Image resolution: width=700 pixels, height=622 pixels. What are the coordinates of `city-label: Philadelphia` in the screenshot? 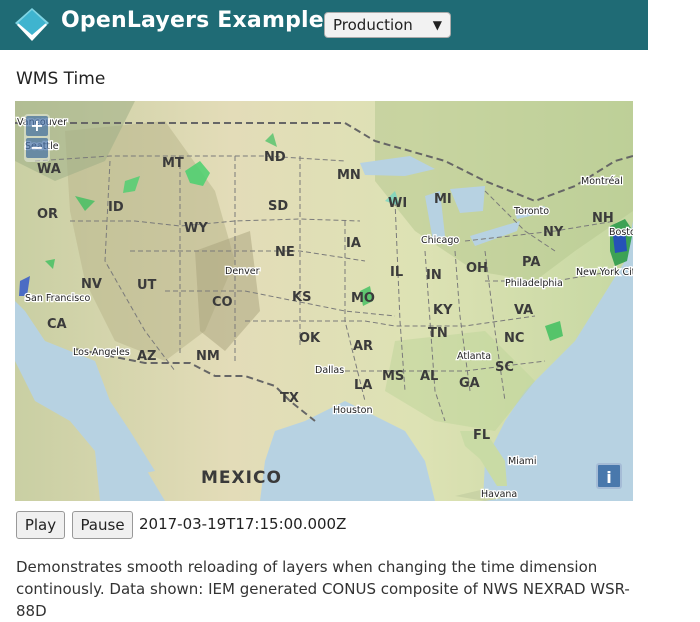 It's located at (534, 283).